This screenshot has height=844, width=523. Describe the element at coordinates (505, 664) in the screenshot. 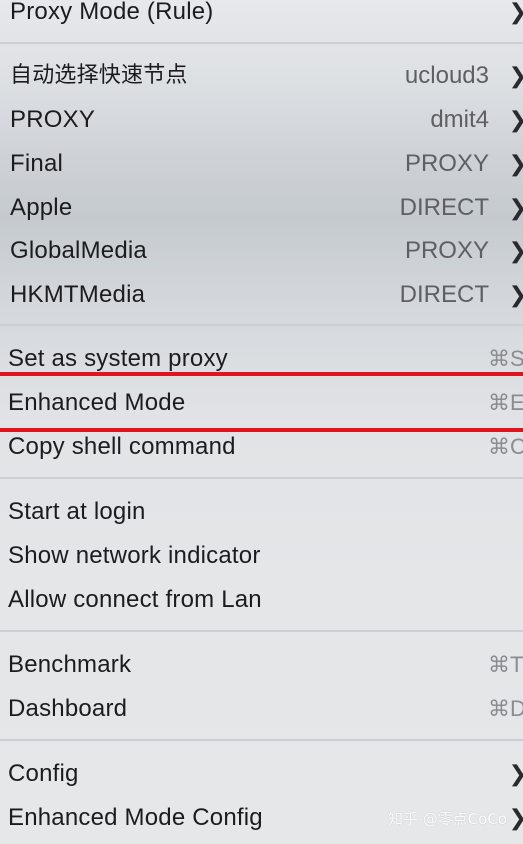

I see `shortcut-hint: ⌘T` at that location.